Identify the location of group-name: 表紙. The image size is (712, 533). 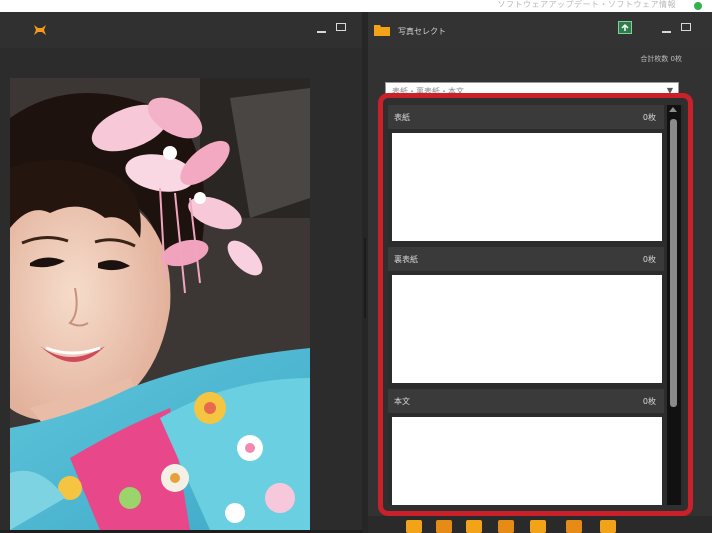
(402, 117).